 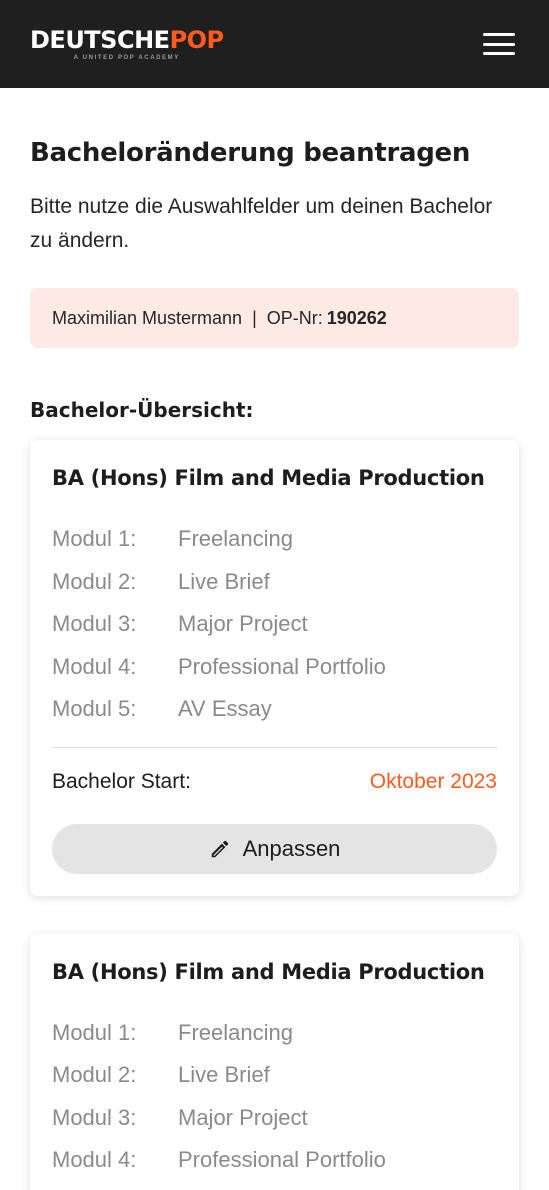 What do you see at coordinates (274, 747) in the screenshot?
I see `card-divider` at bounding box center [274, 747].